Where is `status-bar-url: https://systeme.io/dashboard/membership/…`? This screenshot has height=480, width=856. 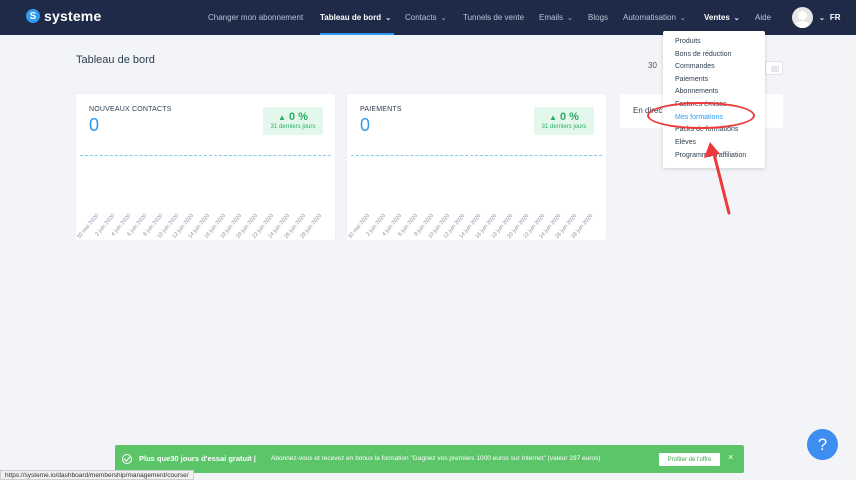
status-bar-url: https://systeme.io/dashboard/membership/… is located at coordinates (97, 475).